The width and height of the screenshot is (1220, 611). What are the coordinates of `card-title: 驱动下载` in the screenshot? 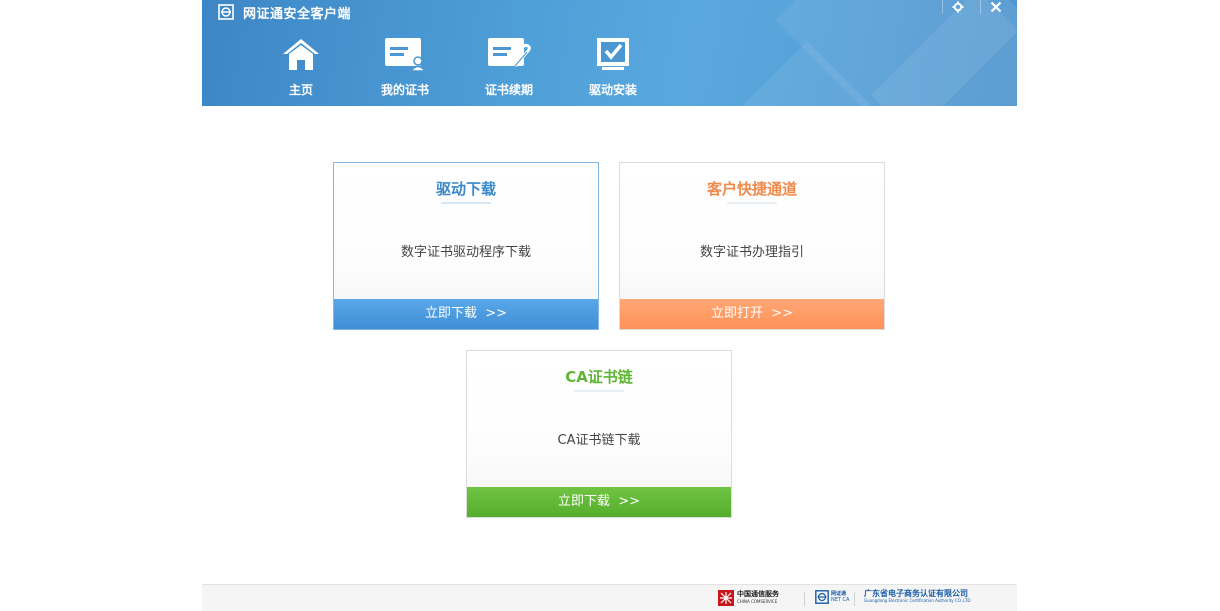 It's located at (465, 189).